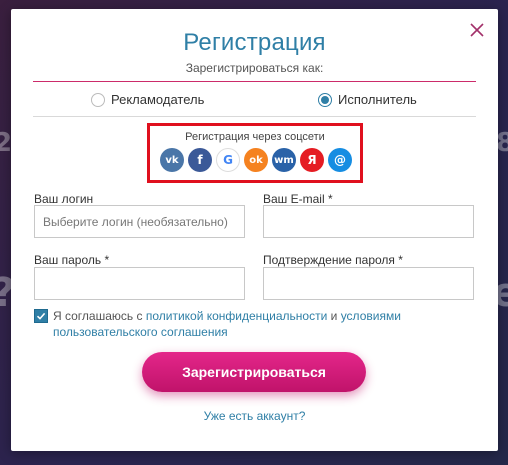 This screenshot has width=508, height=465. I want to click on role-advertiser-option: Рекламодатель, so click(147, 99).